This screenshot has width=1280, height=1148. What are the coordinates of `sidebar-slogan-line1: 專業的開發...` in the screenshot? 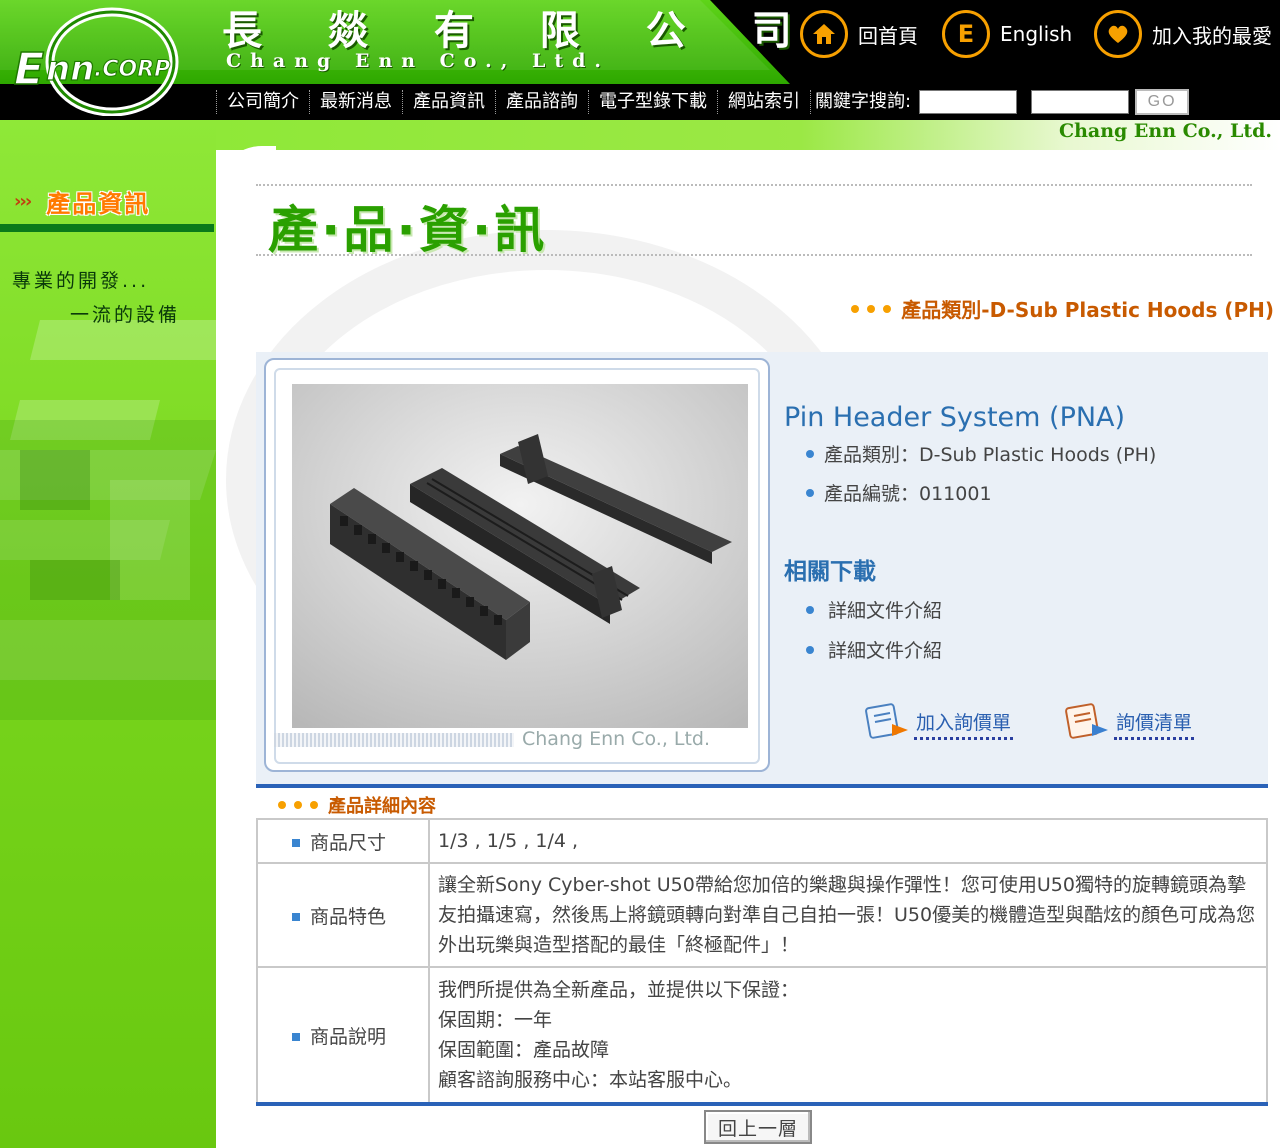 It's located at (81, 281).